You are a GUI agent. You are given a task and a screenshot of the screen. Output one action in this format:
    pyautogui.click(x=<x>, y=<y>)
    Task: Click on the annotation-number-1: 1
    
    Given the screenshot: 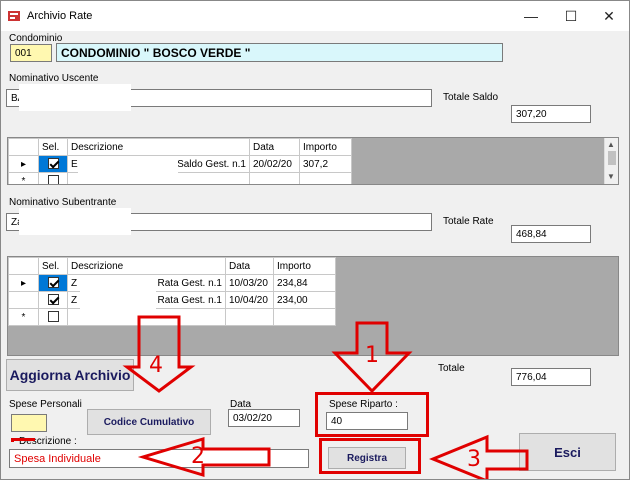 What is the action you would take?
    pyautogui.click(x=372, y=355)
    